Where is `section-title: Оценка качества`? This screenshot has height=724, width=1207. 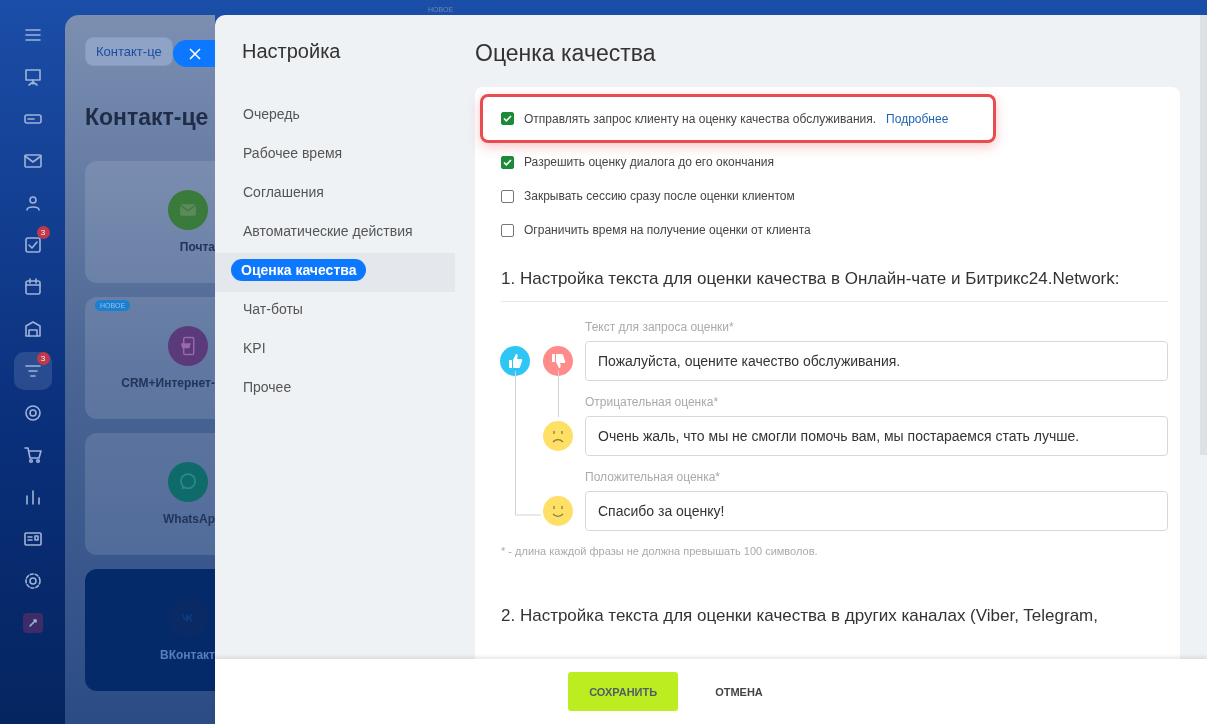 section-title: Оценка качества is located at coordinates (566, 53).